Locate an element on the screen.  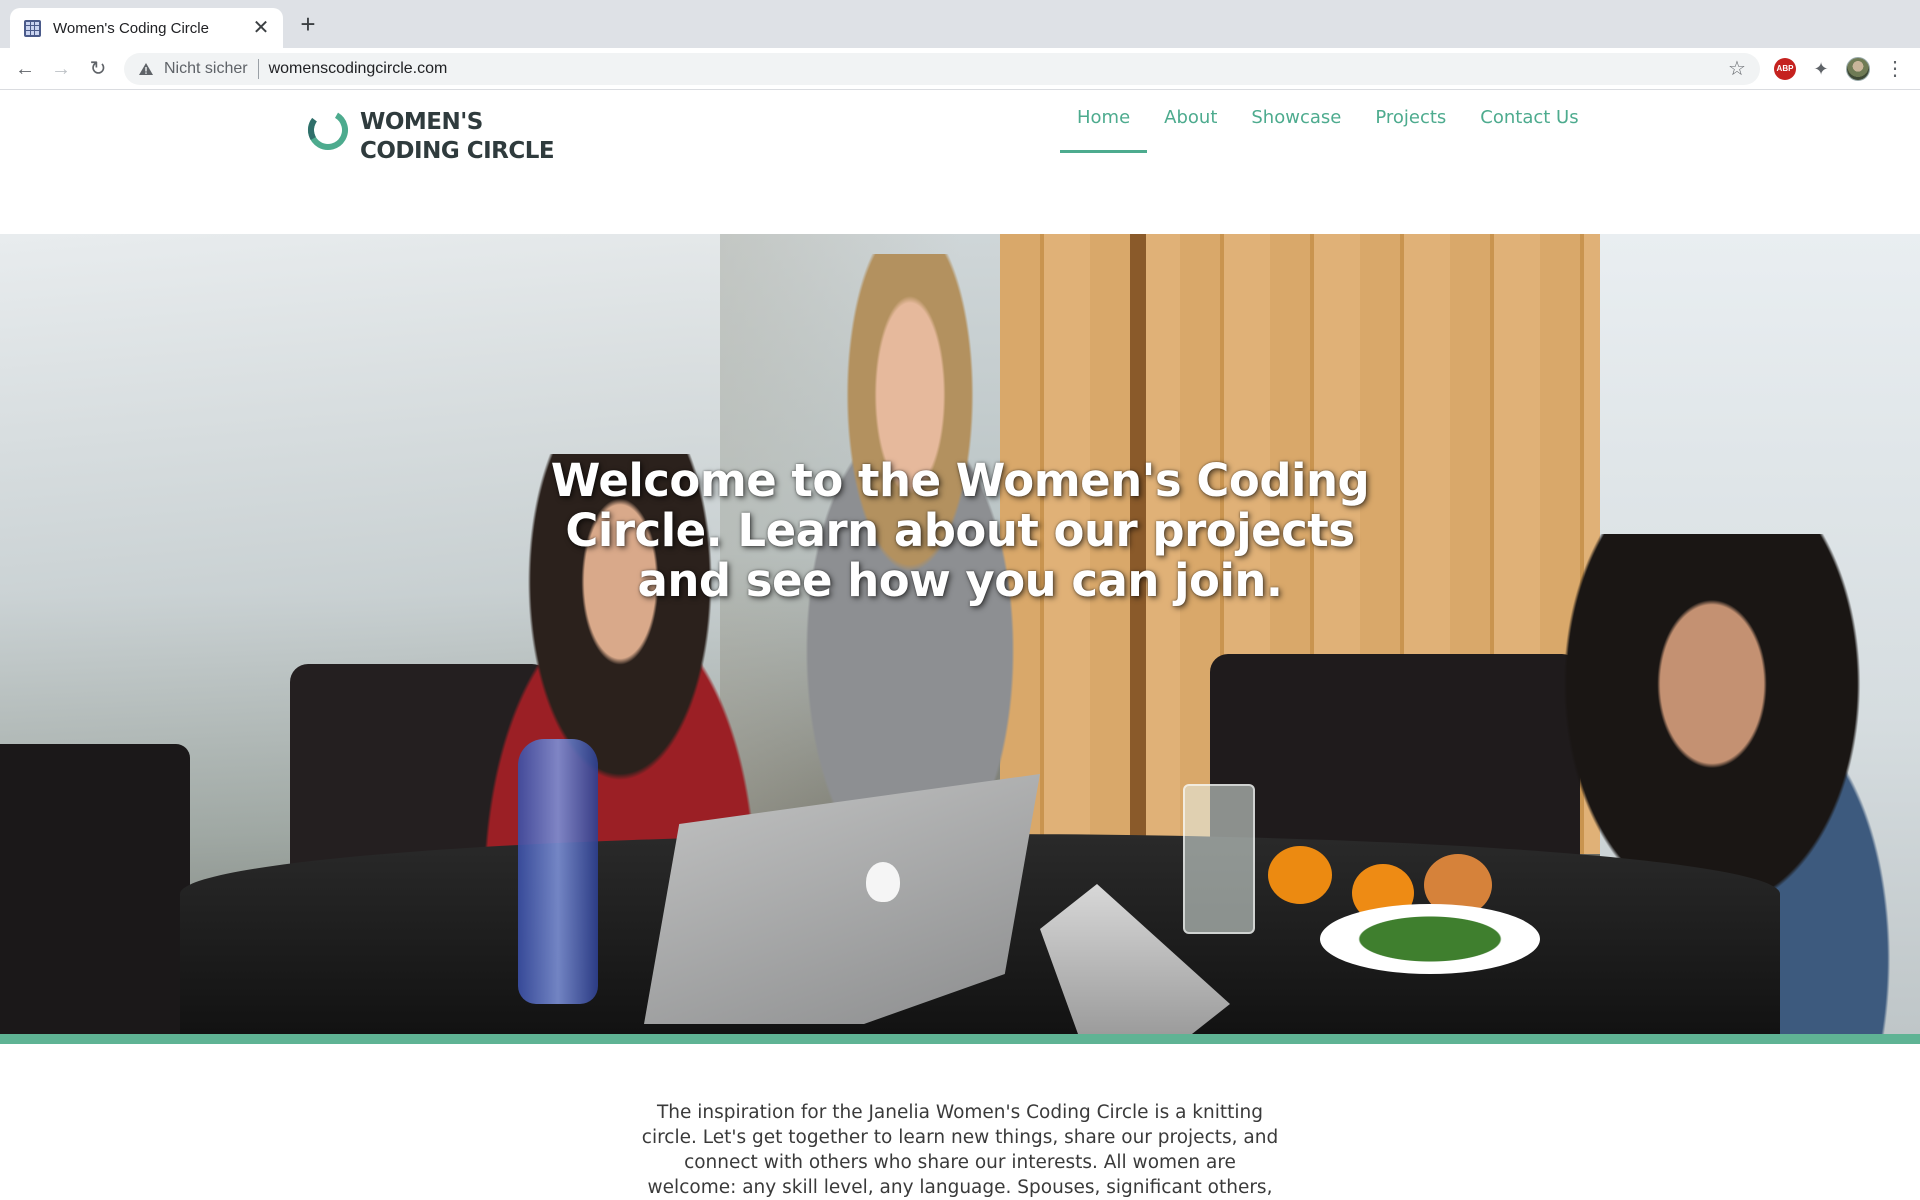
browser-menu-icon: ⋮ is located at coordinates (1895, 69).